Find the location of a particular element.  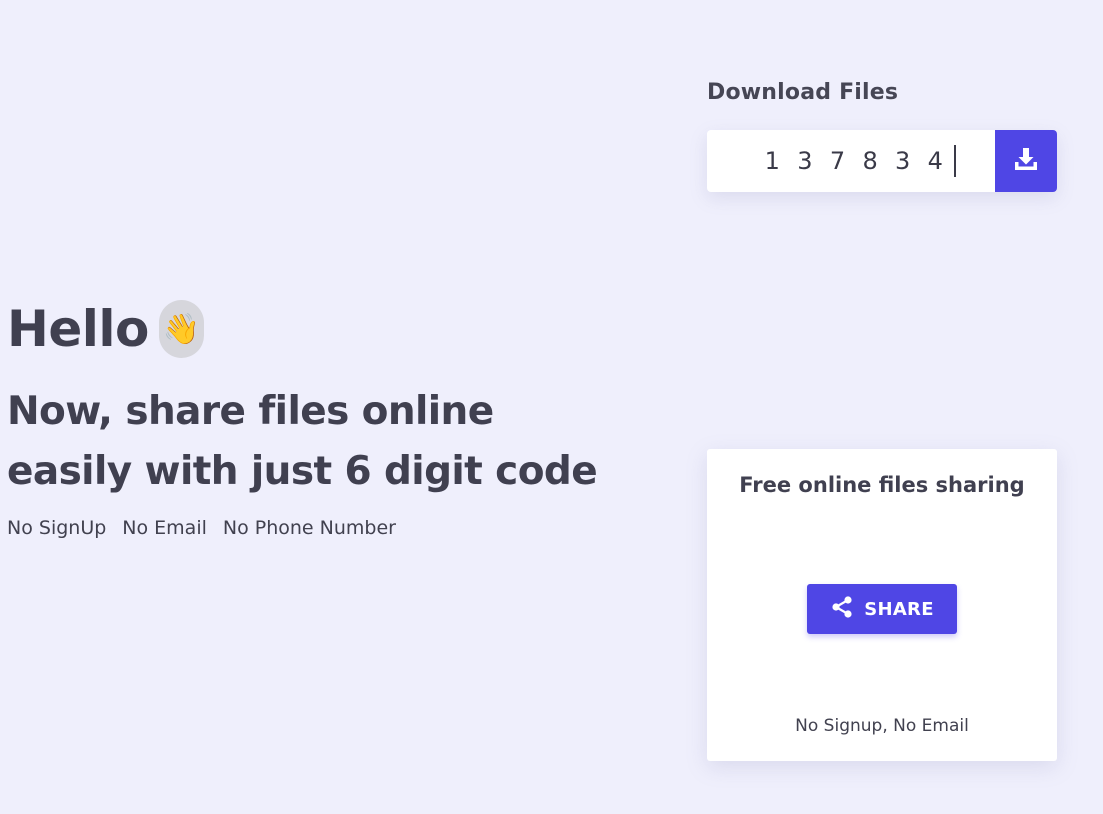

share-button: SHARE is located at coordinates (882, 609).